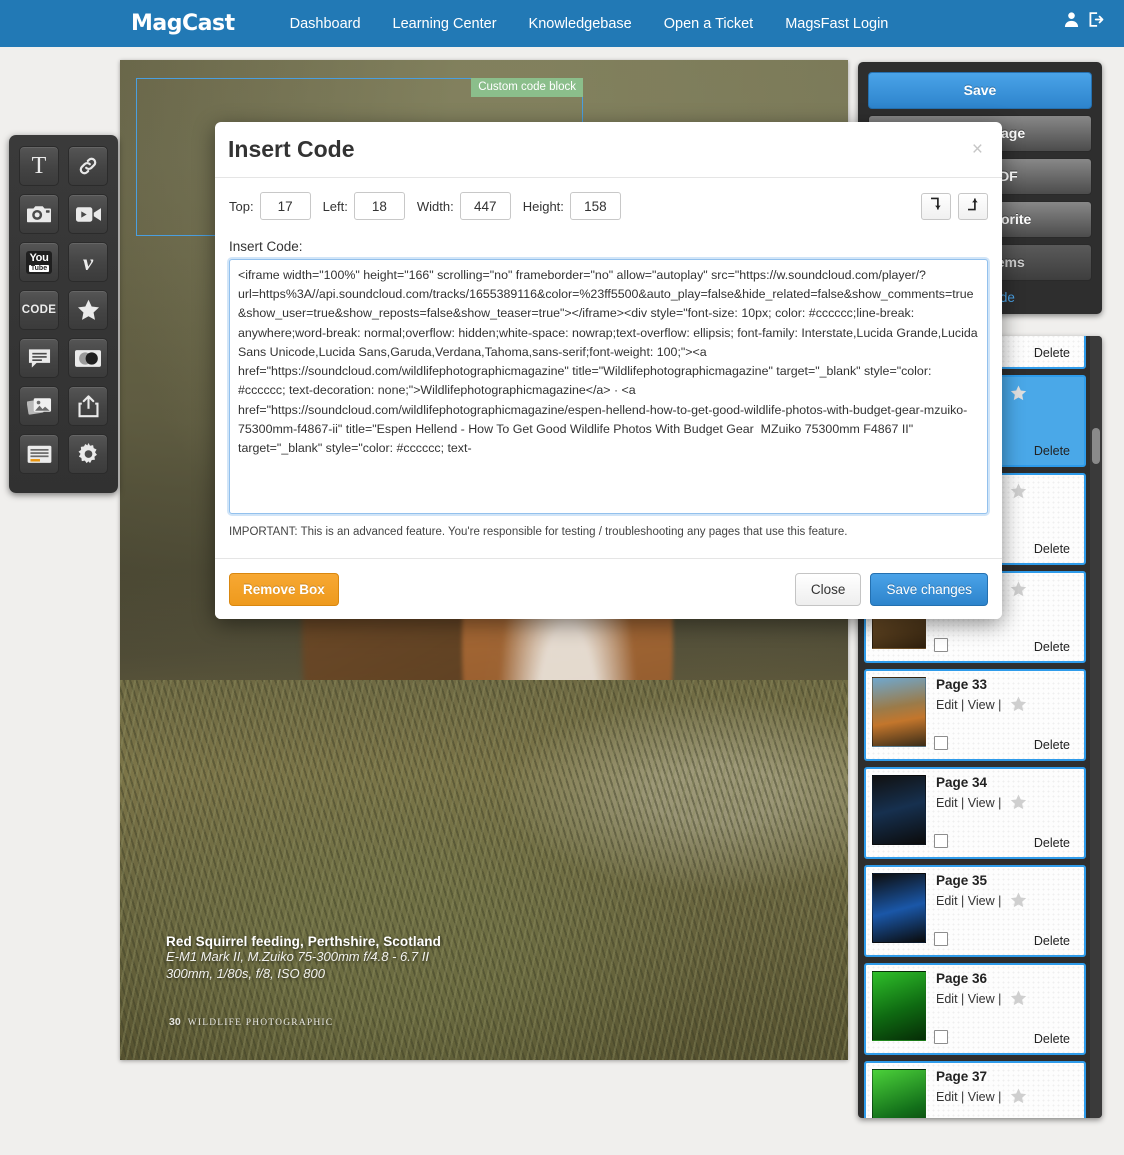 The image size is (1124, 1155). What do you see at coordinates (379, 206) in the screenshot?
I see `left-input` at bounding box center [379, 206].